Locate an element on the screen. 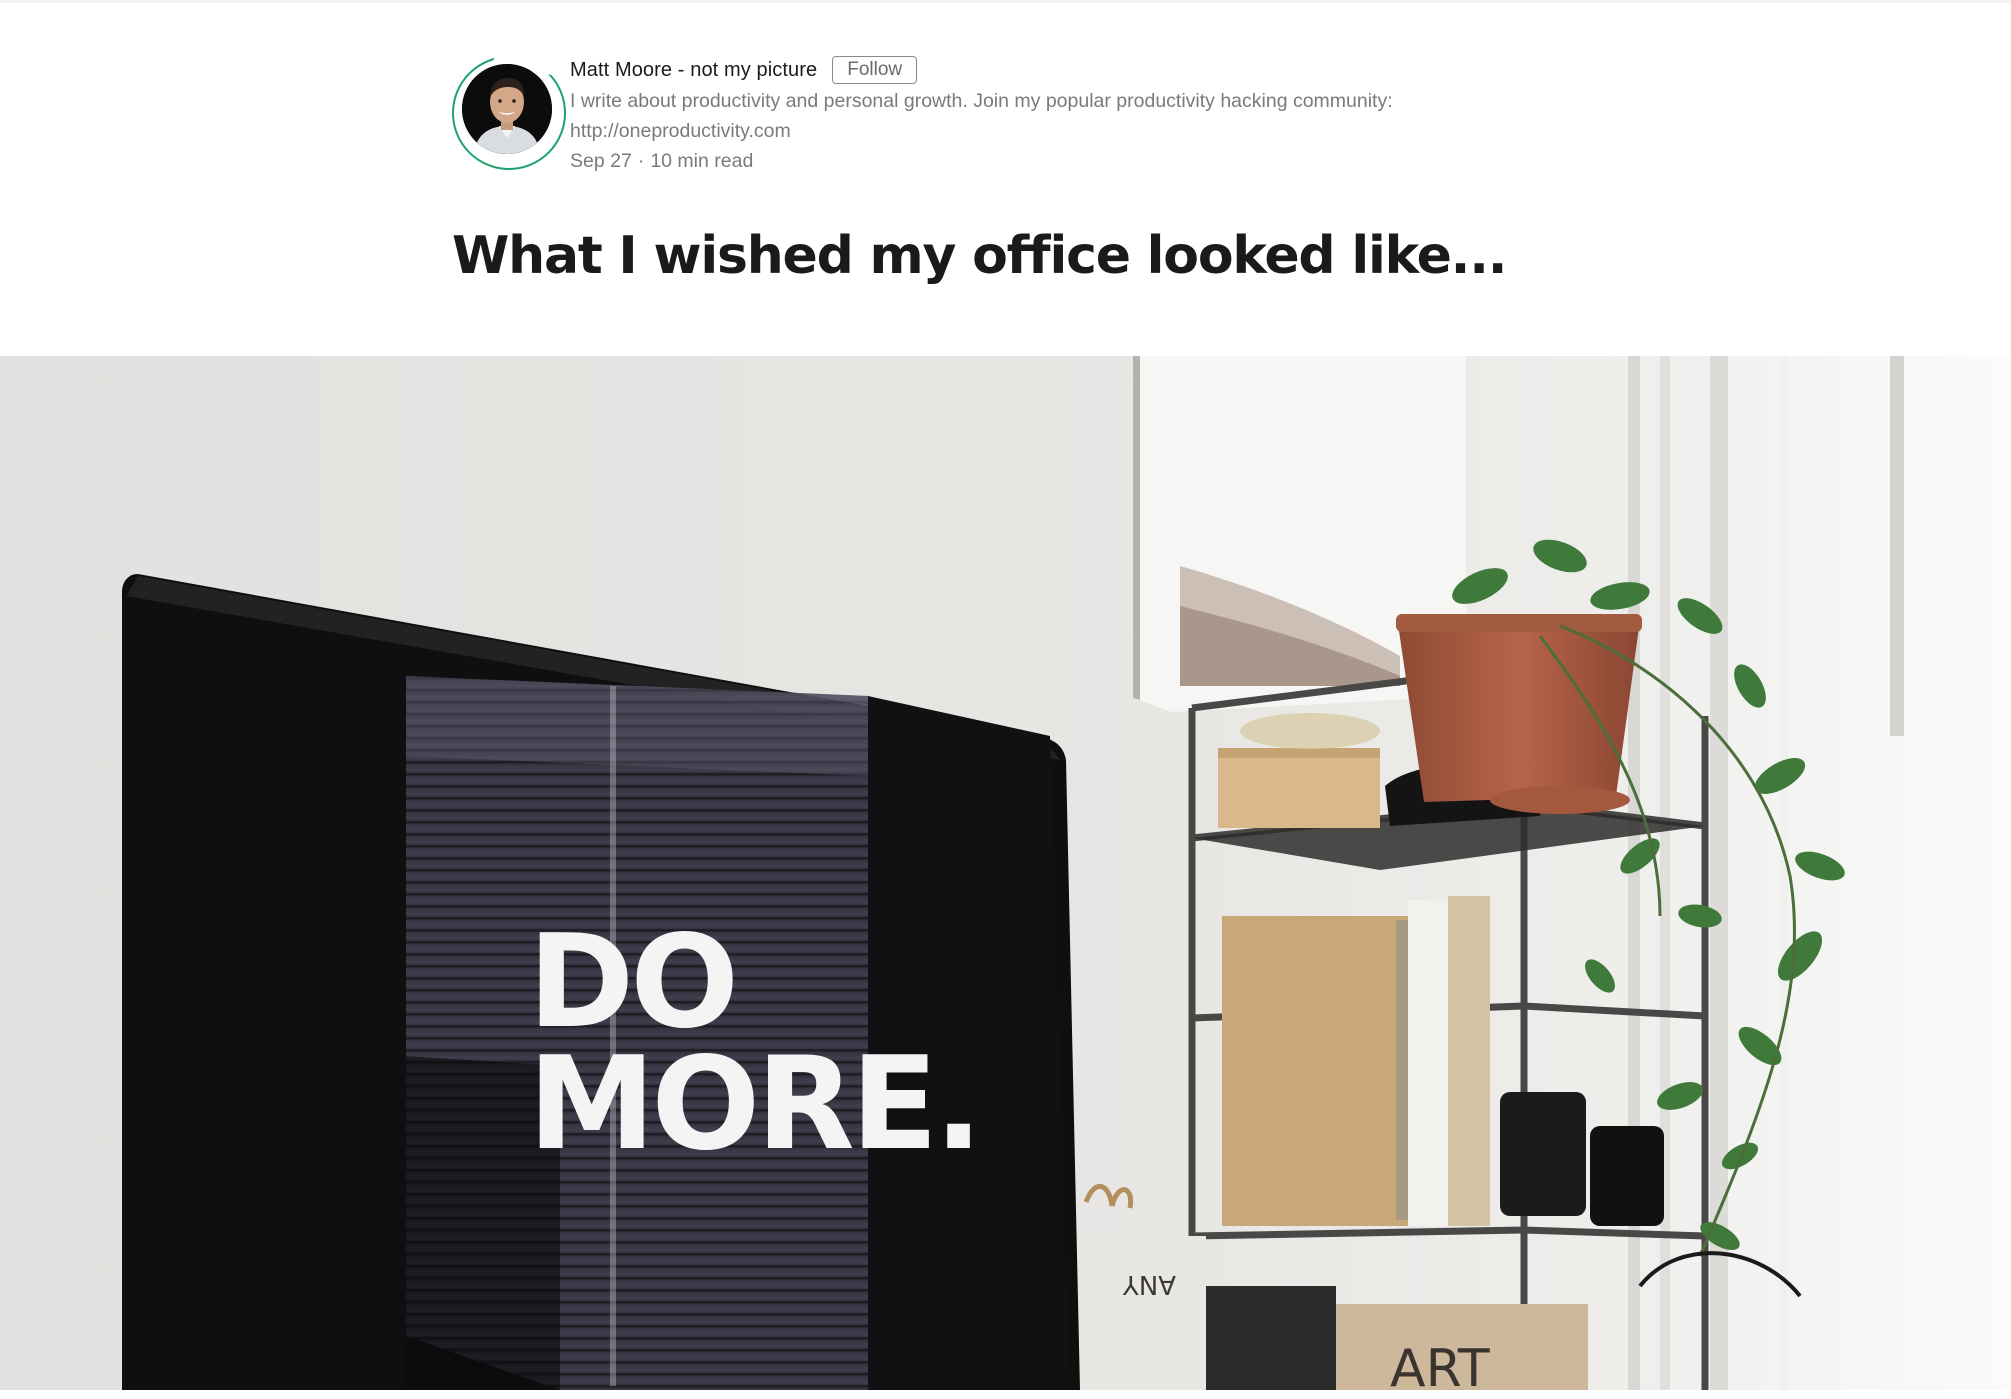  author-bio-link: http://oneproductivity.com is located at coordinates (1100, 131).